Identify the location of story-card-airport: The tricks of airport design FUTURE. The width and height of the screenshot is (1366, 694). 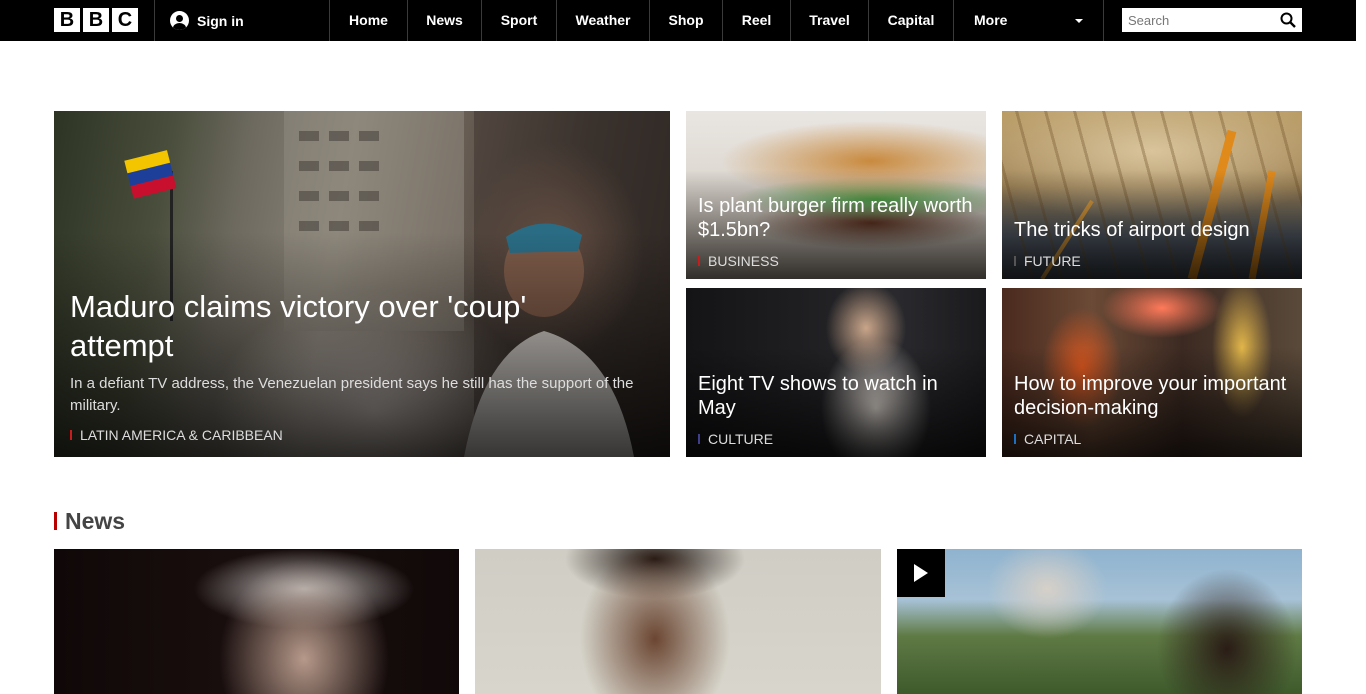
(1152, 195).